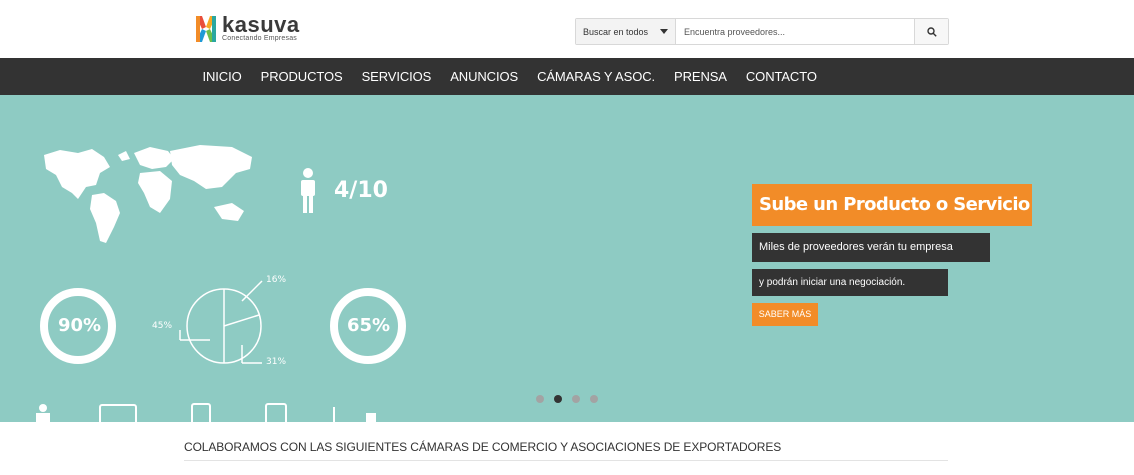  What do you see at coordinates (781, 76) in the screenshot?
I see `nav-item-contacto: CONTACTO` at bounding box center [781, 76].